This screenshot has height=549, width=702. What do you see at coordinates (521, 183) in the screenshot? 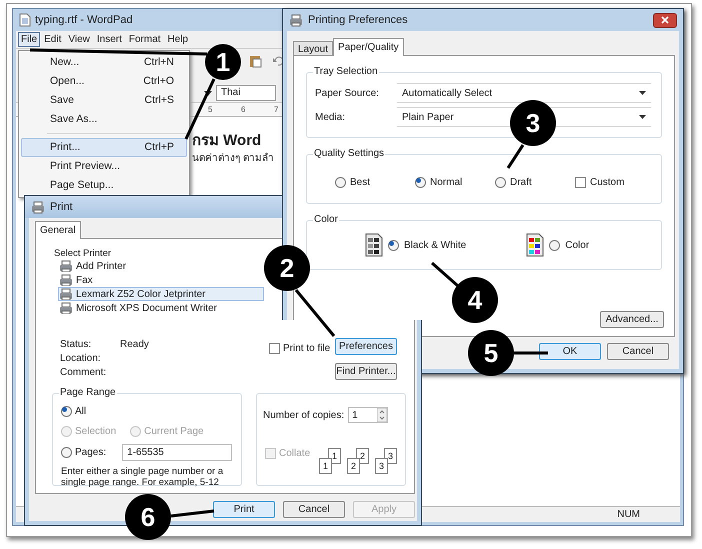
I see `option-label: Draft` at bounding box center [521, 183].